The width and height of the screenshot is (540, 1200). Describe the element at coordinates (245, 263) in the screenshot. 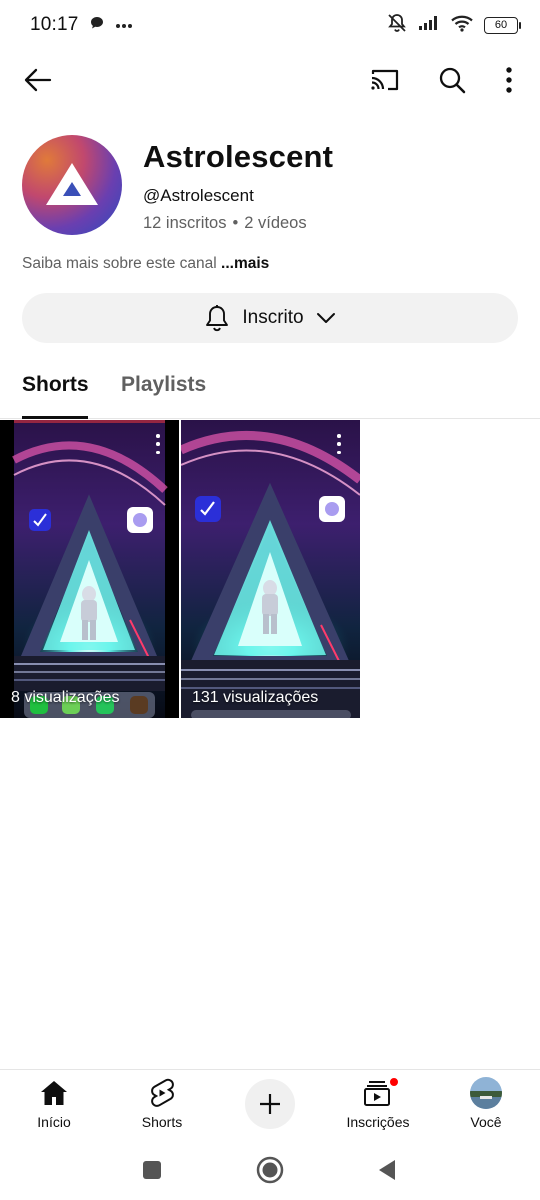

I see `about-more: ...mais` at that location.